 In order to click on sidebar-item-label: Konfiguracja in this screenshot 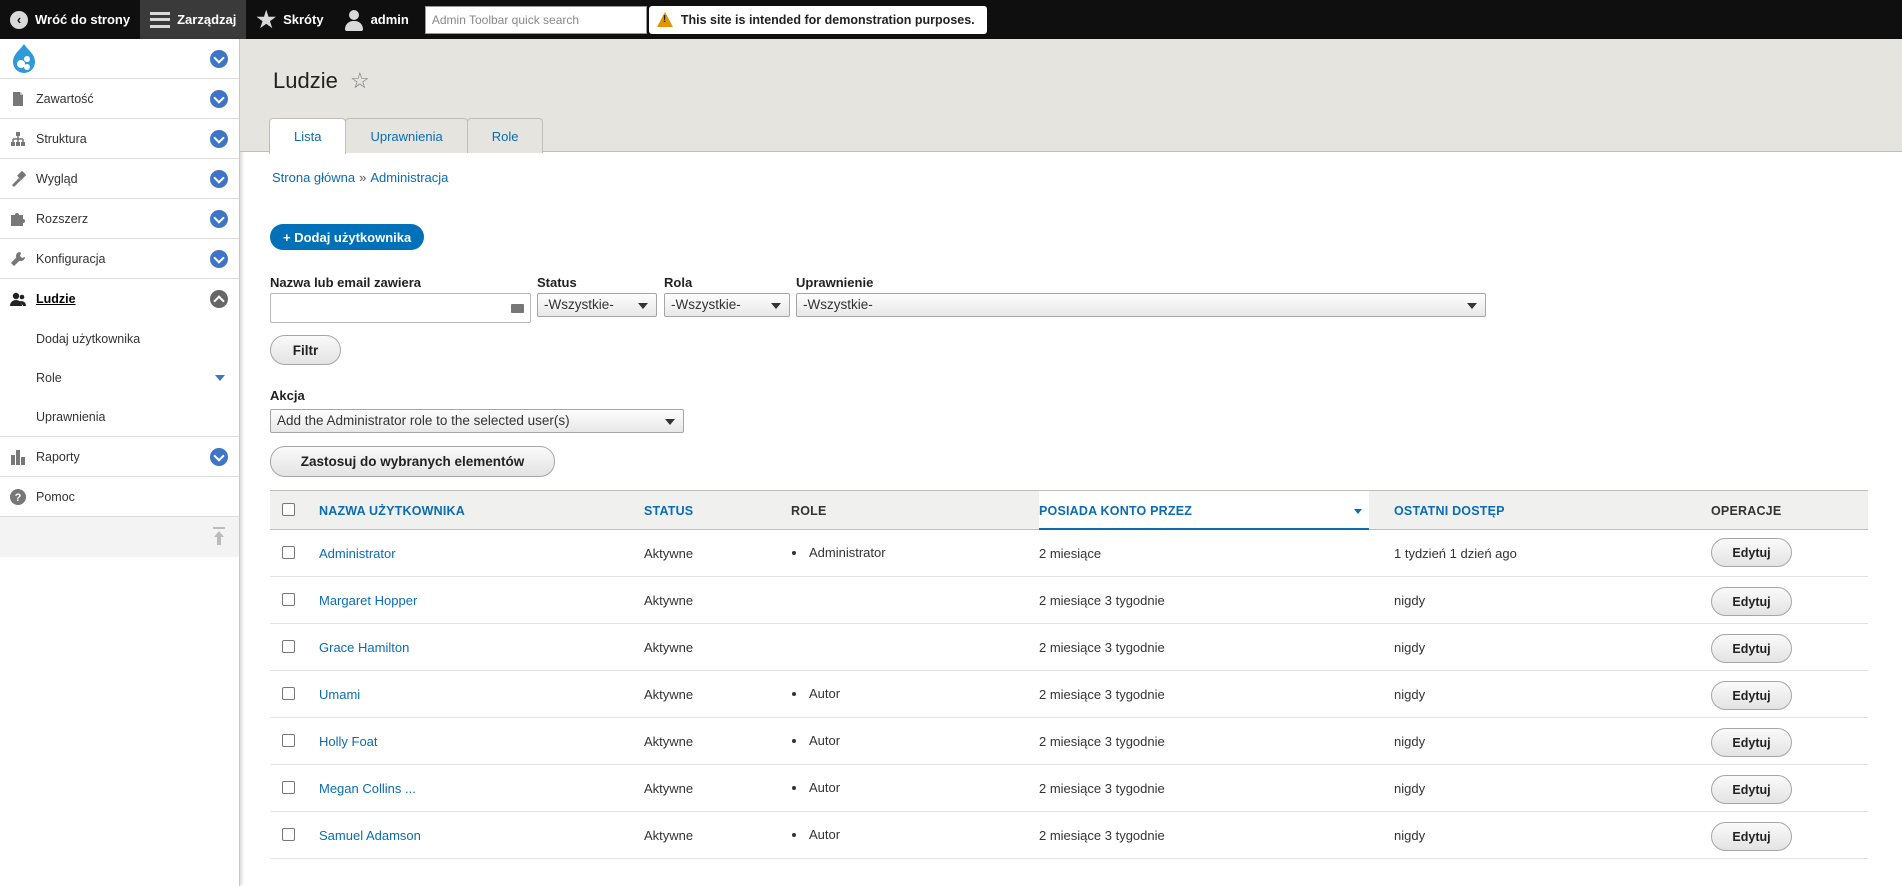, I will do `click(71, 259)`.